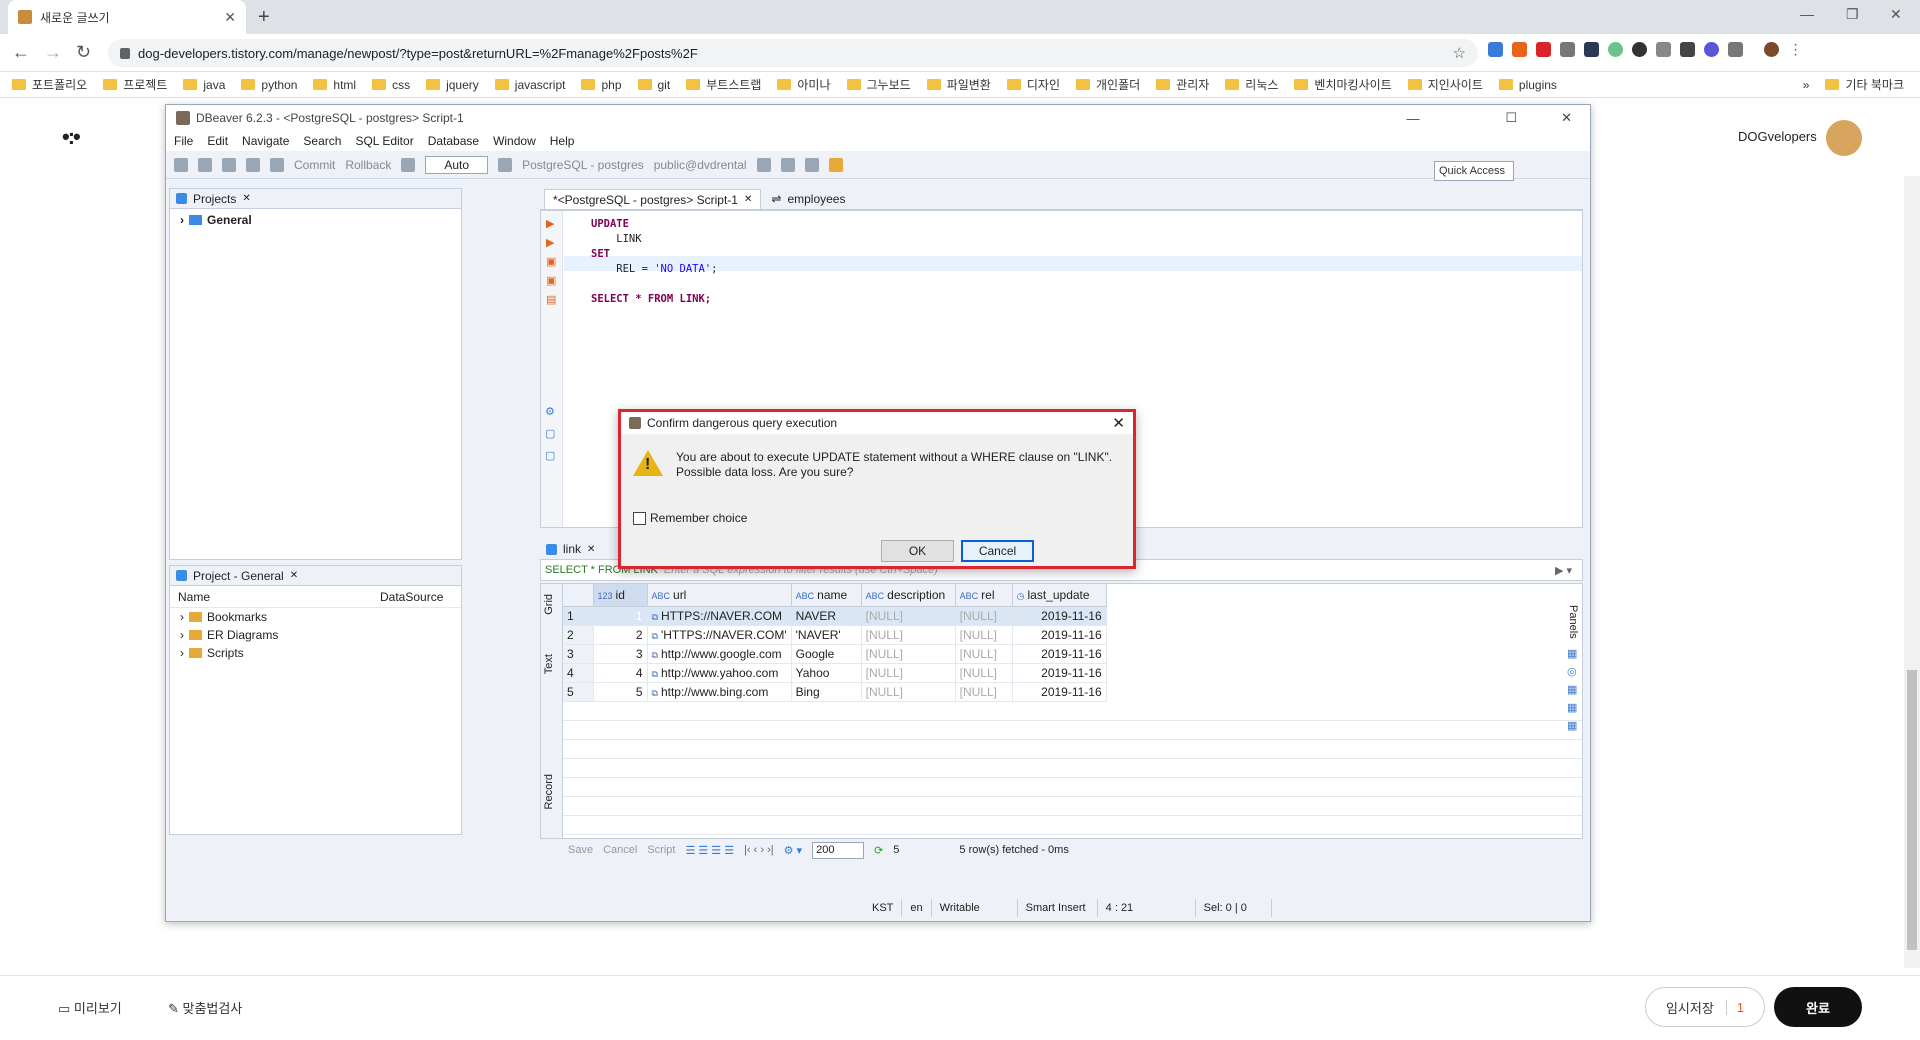 The height and width of the screenshot is (1040, 1920). Describe the element at coordinates (578, 635) in the screenshot. I see `row-number: 2` at that location.